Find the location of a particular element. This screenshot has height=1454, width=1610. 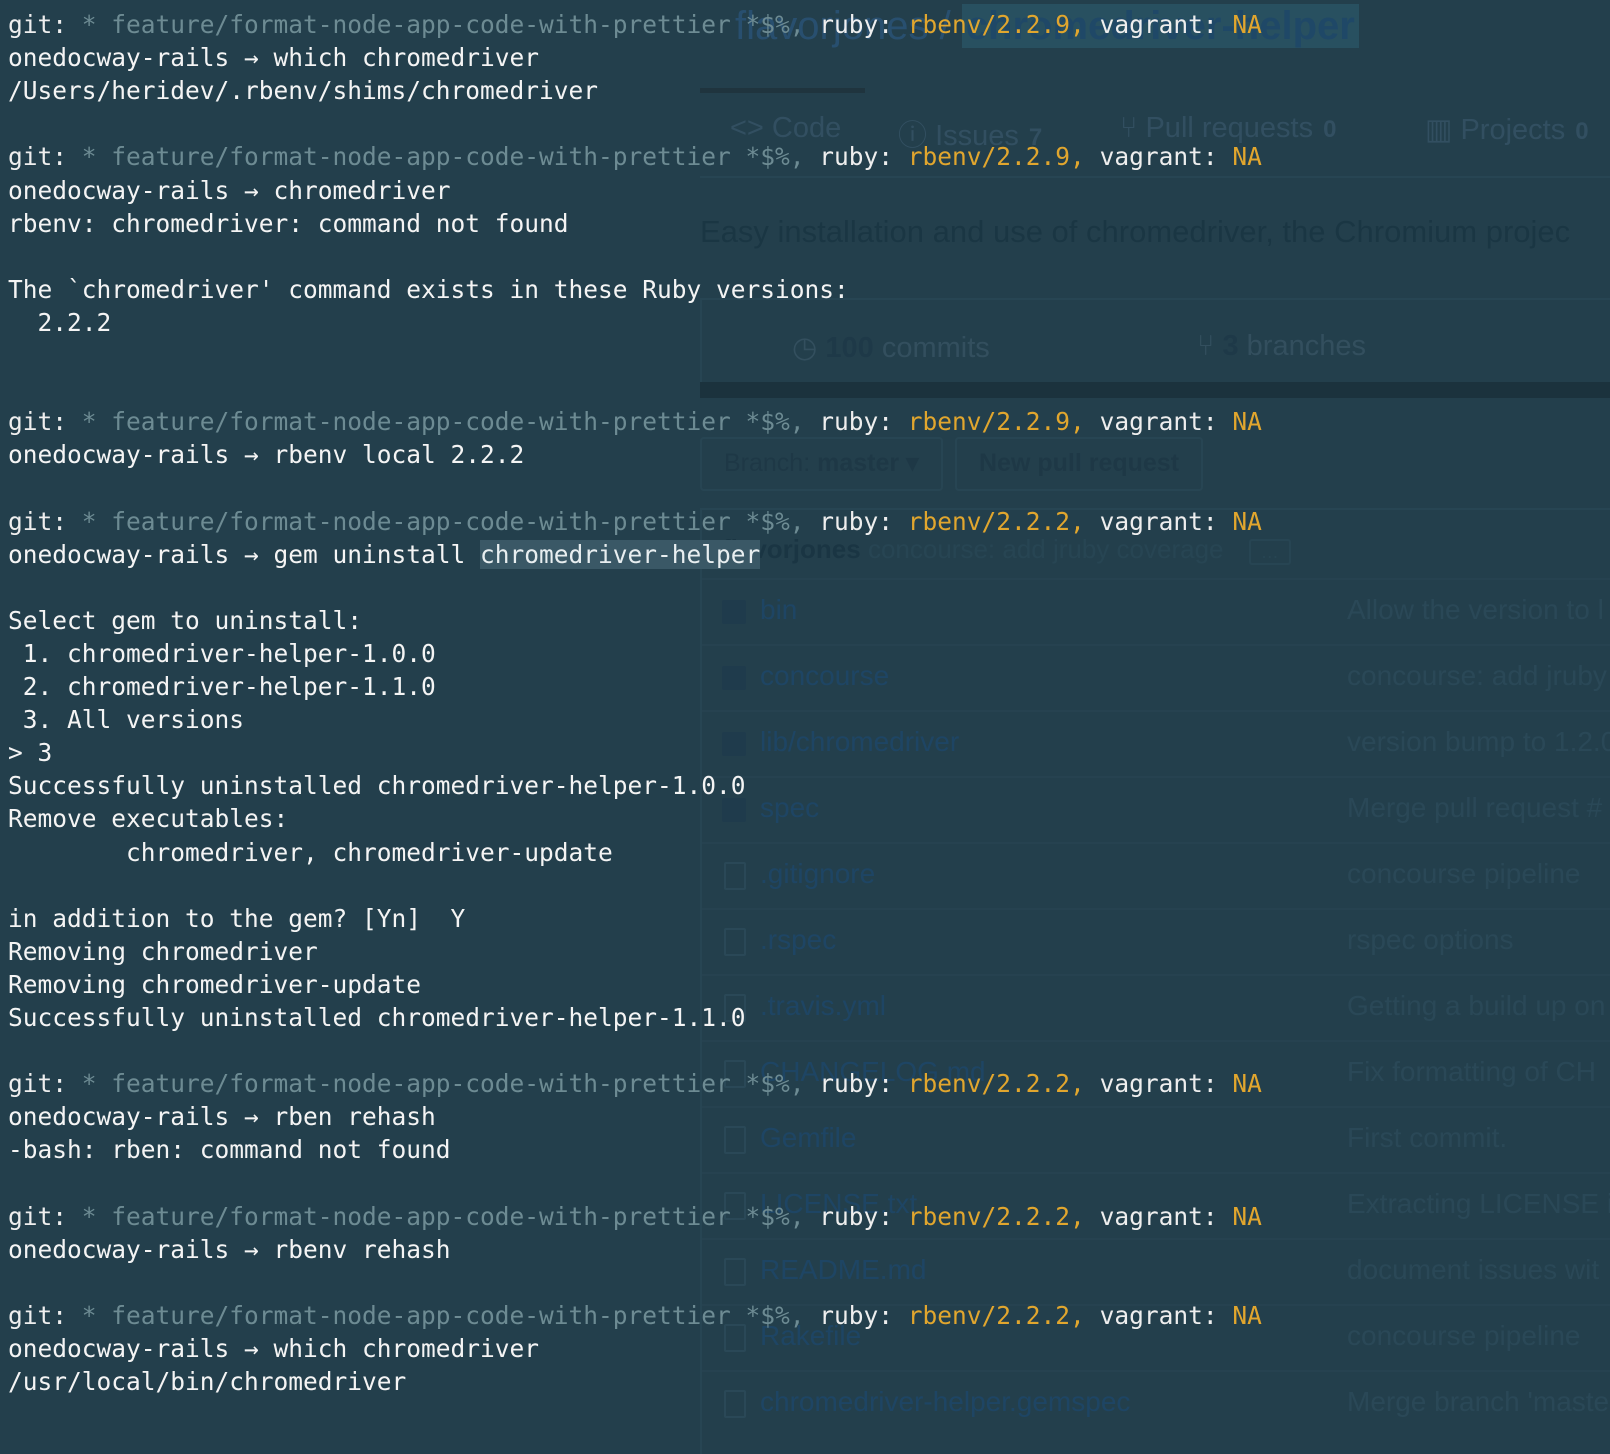

terminal-output-line: 2.2.2 is located at coordinates (60, 322).